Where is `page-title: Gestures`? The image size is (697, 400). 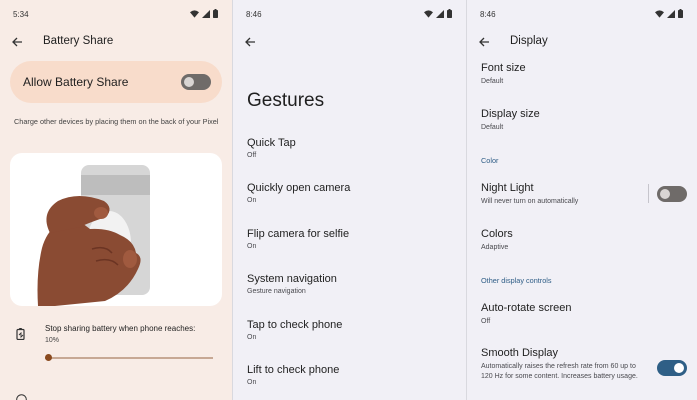
page-title: Gestures is located at coordinates (286, 100).